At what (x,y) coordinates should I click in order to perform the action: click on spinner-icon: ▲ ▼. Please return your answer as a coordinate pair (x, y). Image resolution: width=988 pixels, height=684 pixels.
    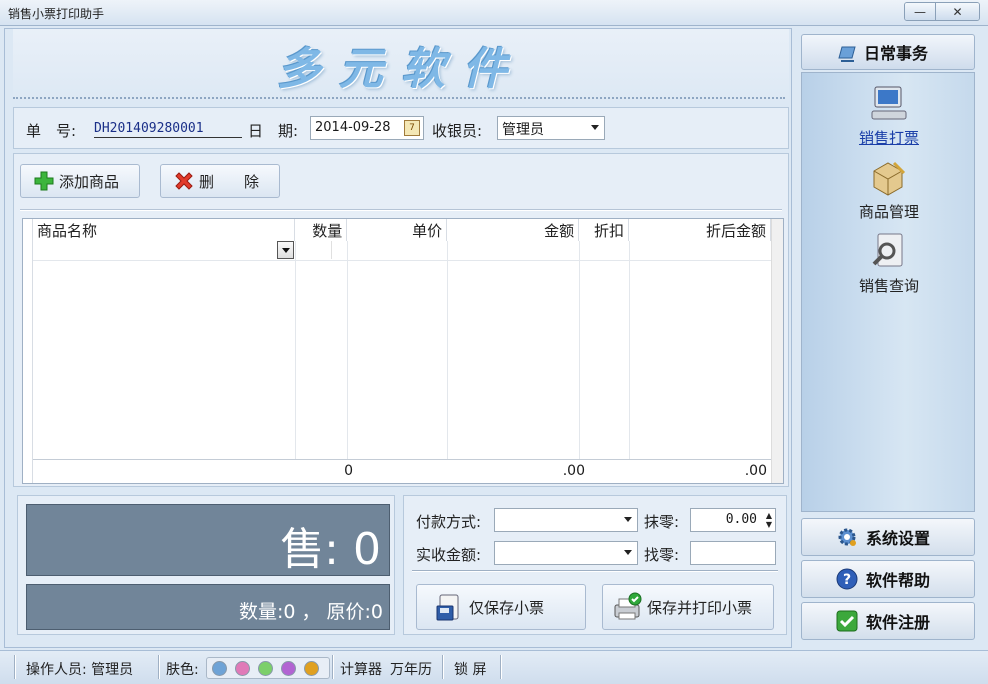
    Looking at the image, I should click on (769, 520).